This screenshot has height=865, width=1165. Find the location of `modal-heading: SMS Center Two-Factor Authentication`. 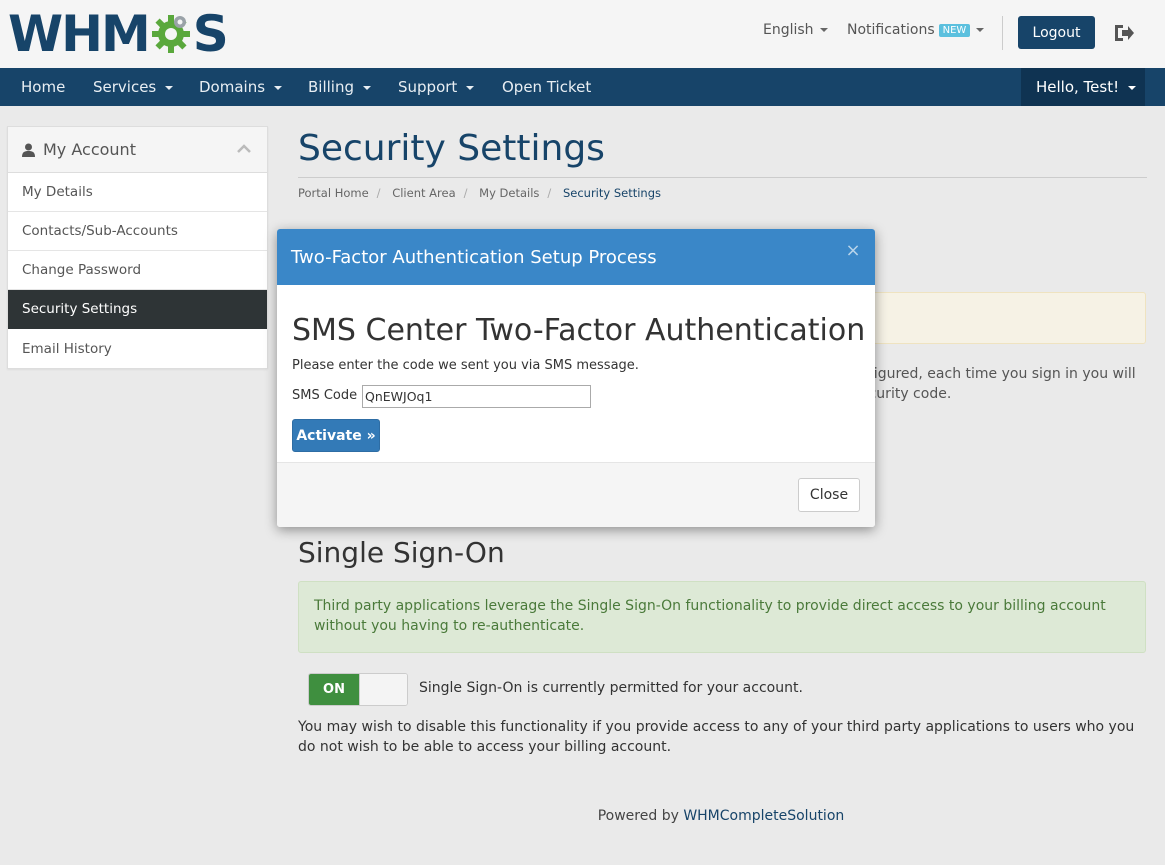

modal-heading: SMS Center Two-Factor Authentication is located at coordinates (579, 330).